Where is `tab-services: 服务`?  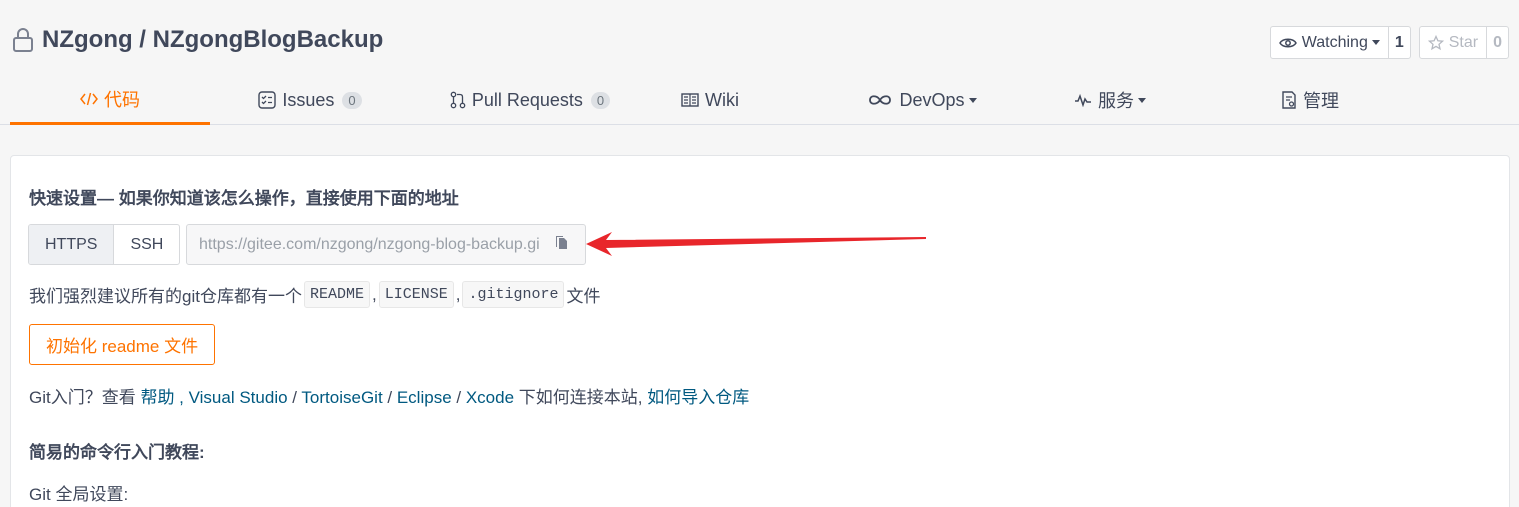 tab-services: 服务 is located at coordinates (1110, 100).